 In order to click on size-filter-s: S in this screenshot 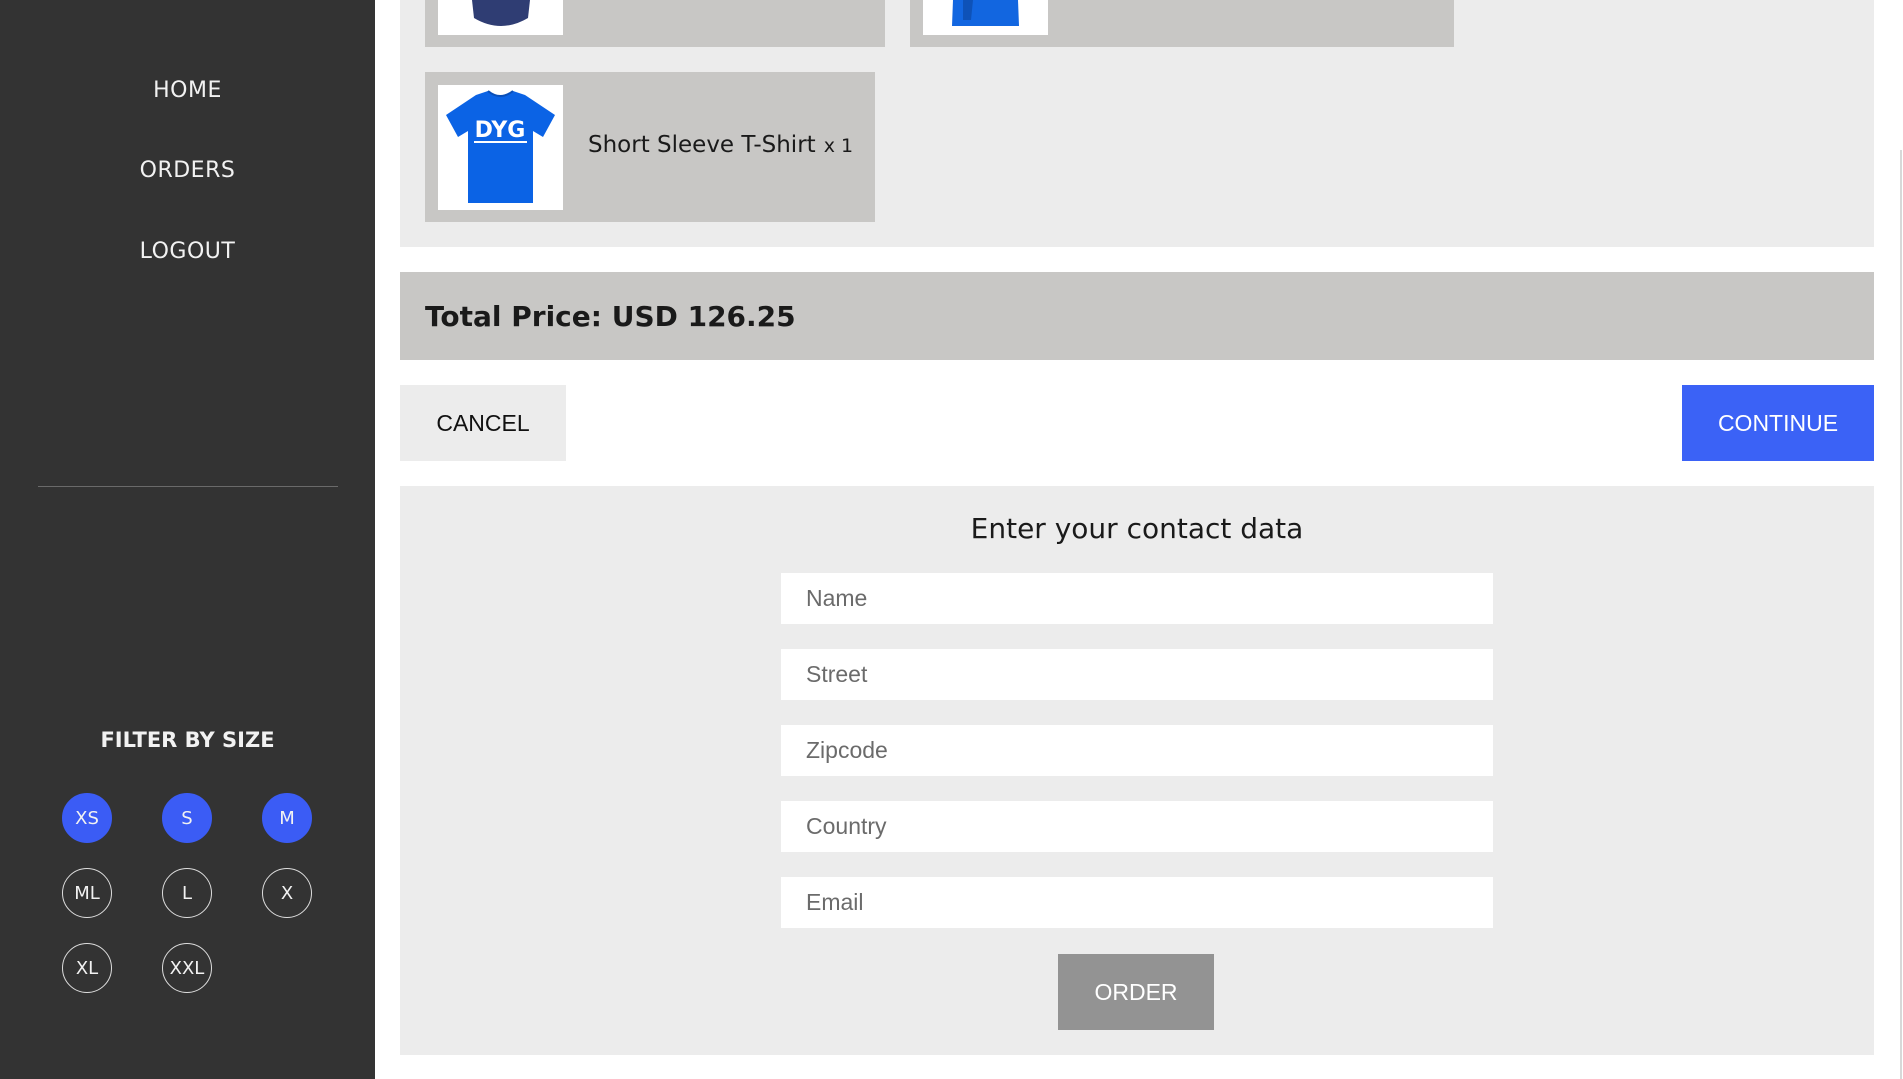, I will do `click(187, 818)`.